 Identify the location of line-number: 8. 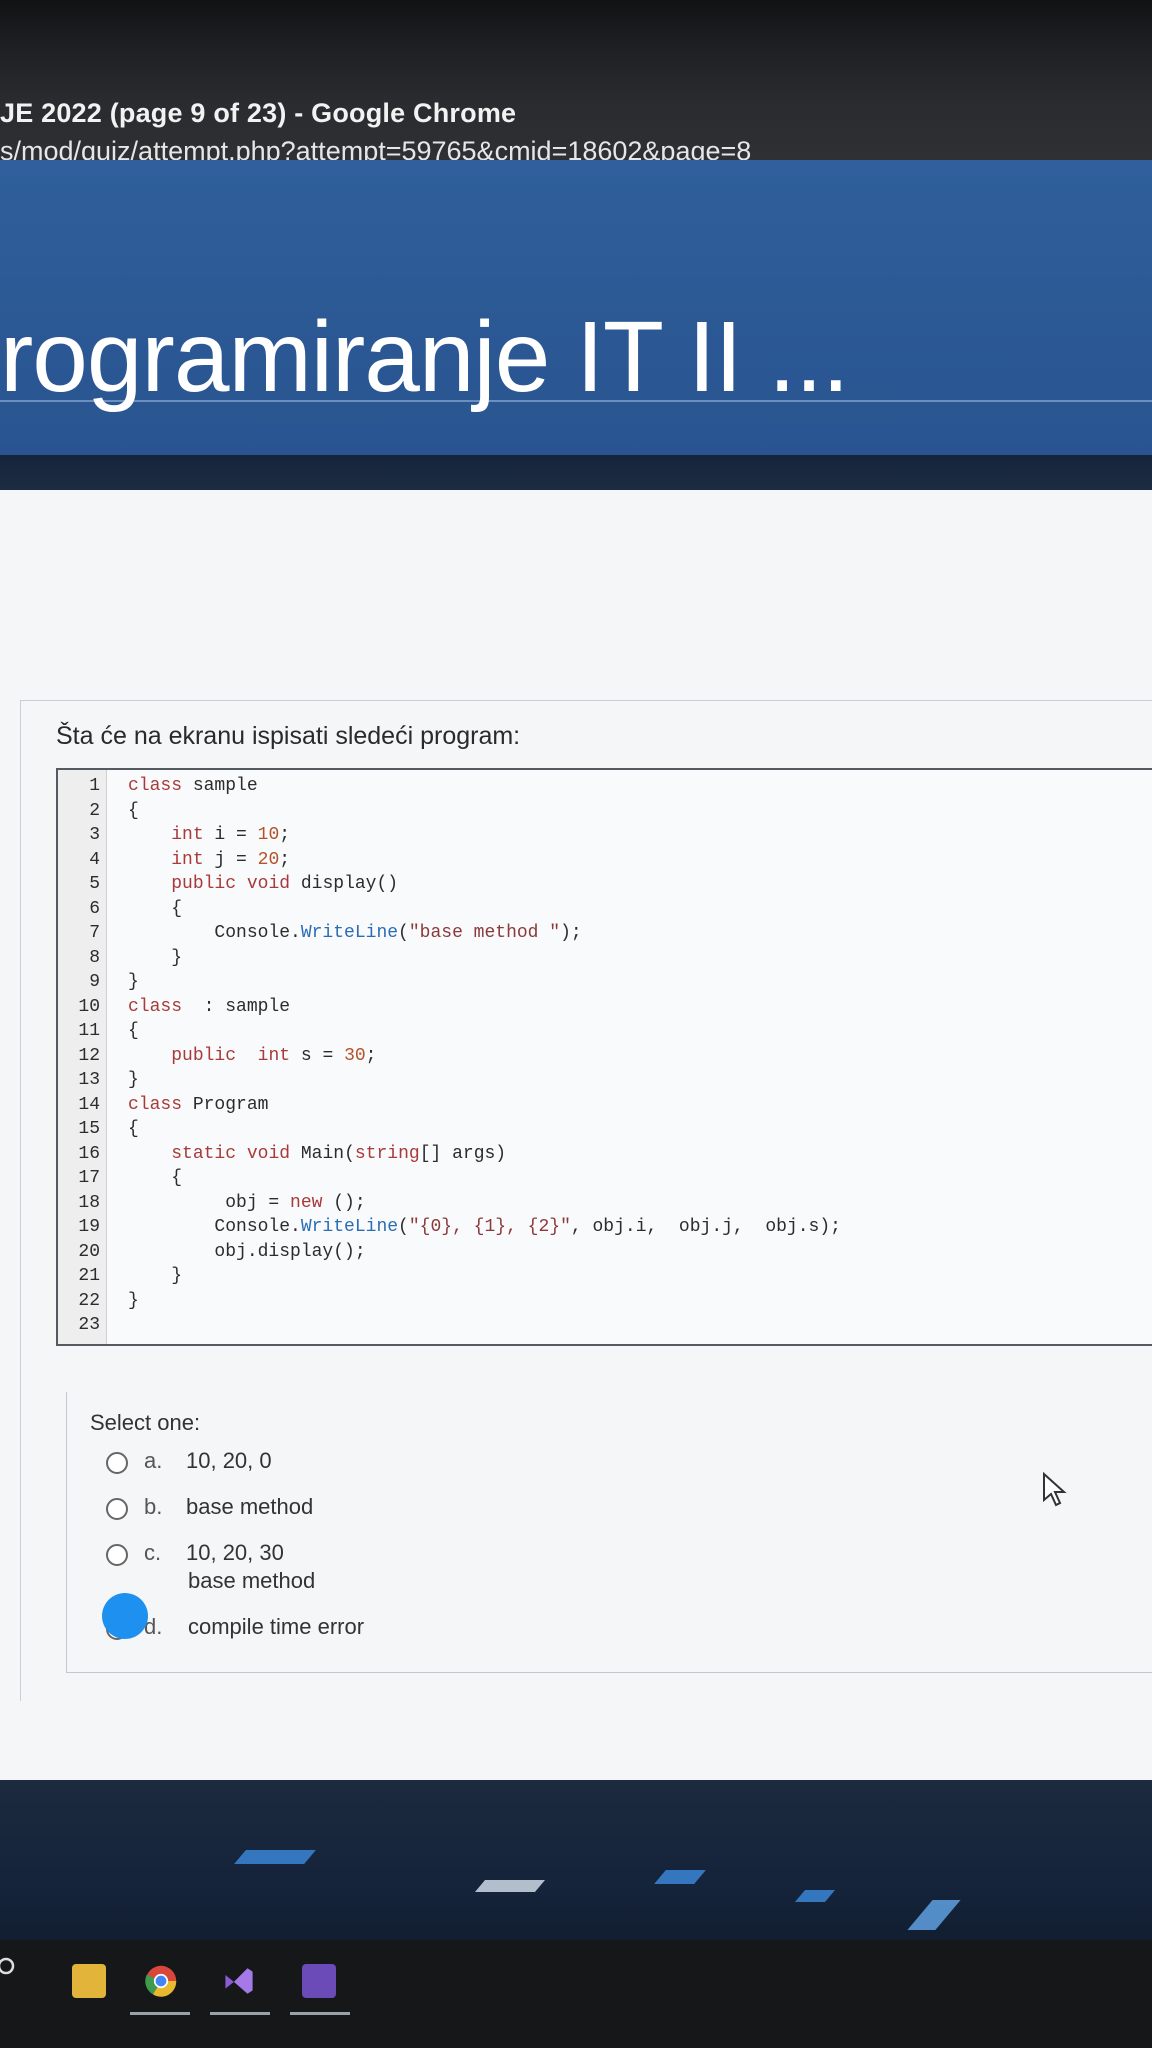
(94, 957).